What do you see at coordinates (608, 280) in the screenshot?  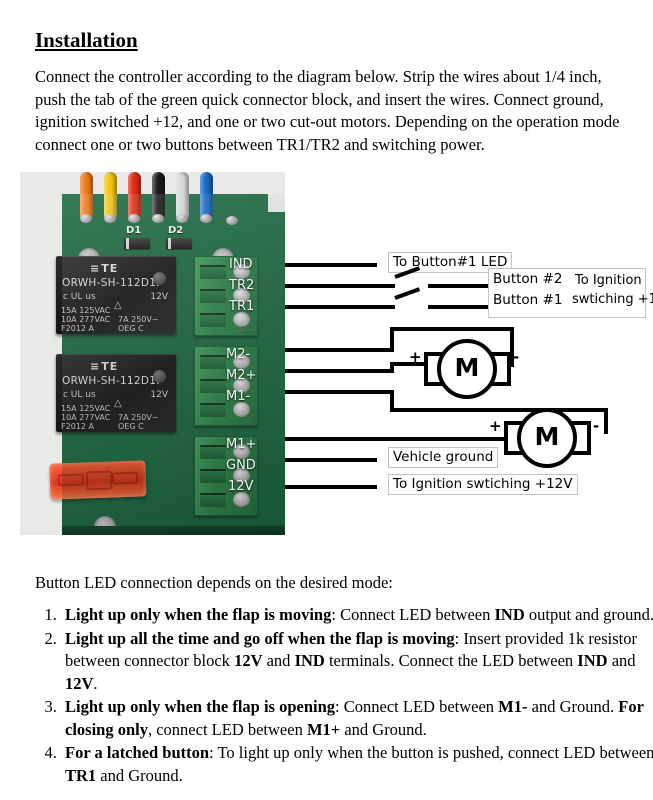 I see `label-ignition-line1: To Ignition` at bounding box center [608, 280].